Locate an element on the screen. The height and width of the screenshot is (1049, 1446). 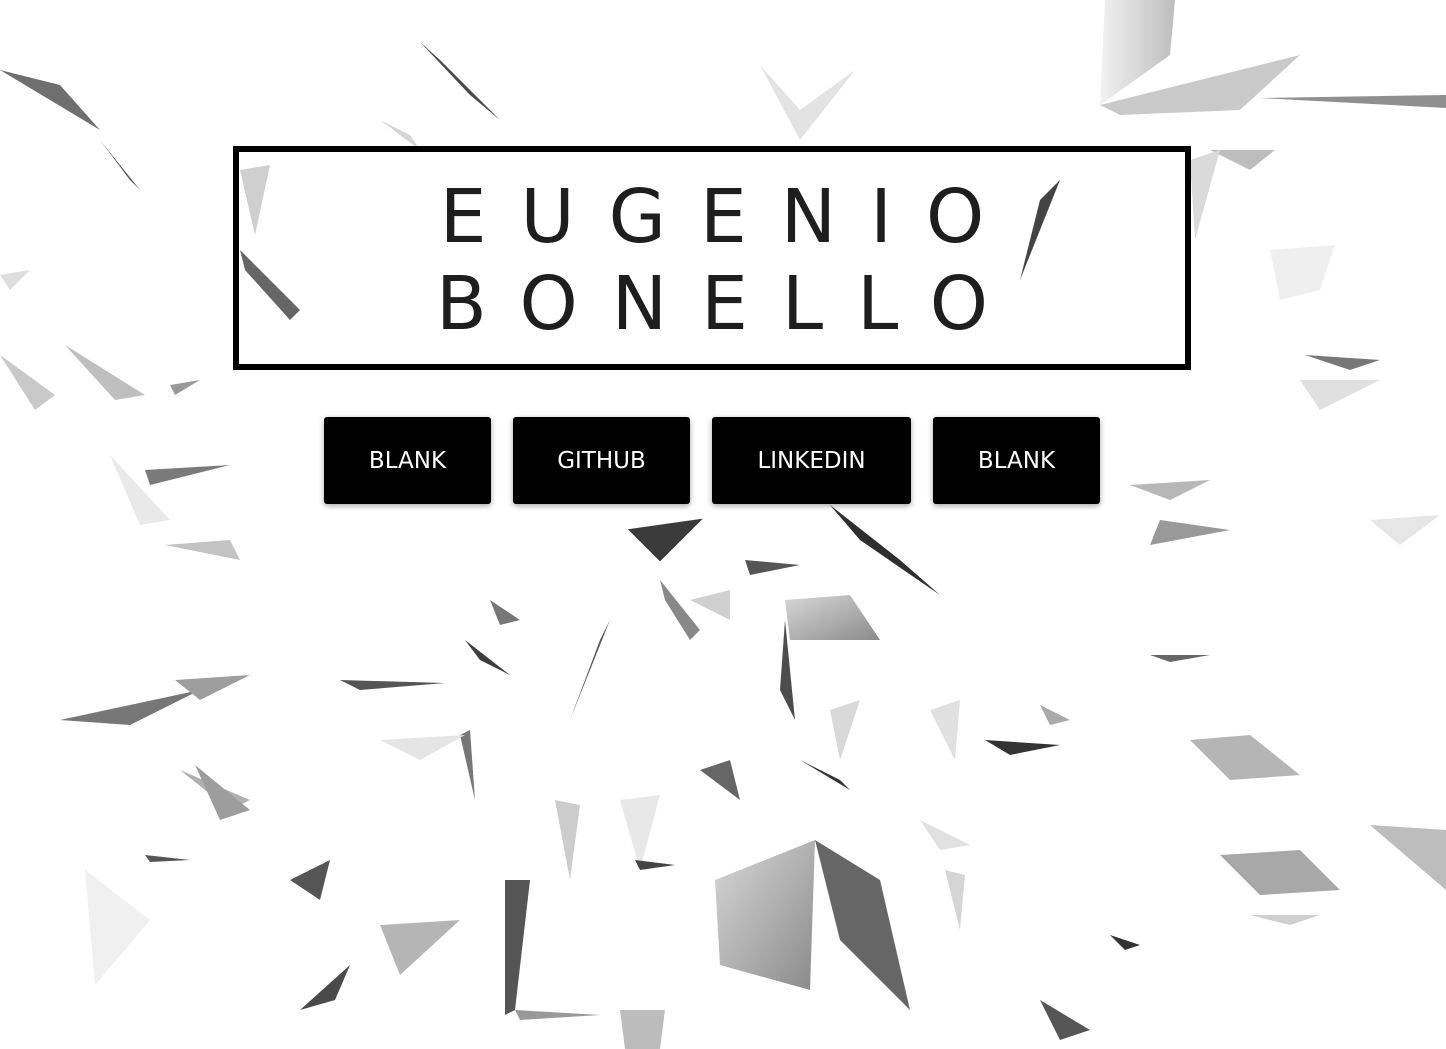
name-title-box: EUGENIO BONELLO is located at coordinates (712, 258).